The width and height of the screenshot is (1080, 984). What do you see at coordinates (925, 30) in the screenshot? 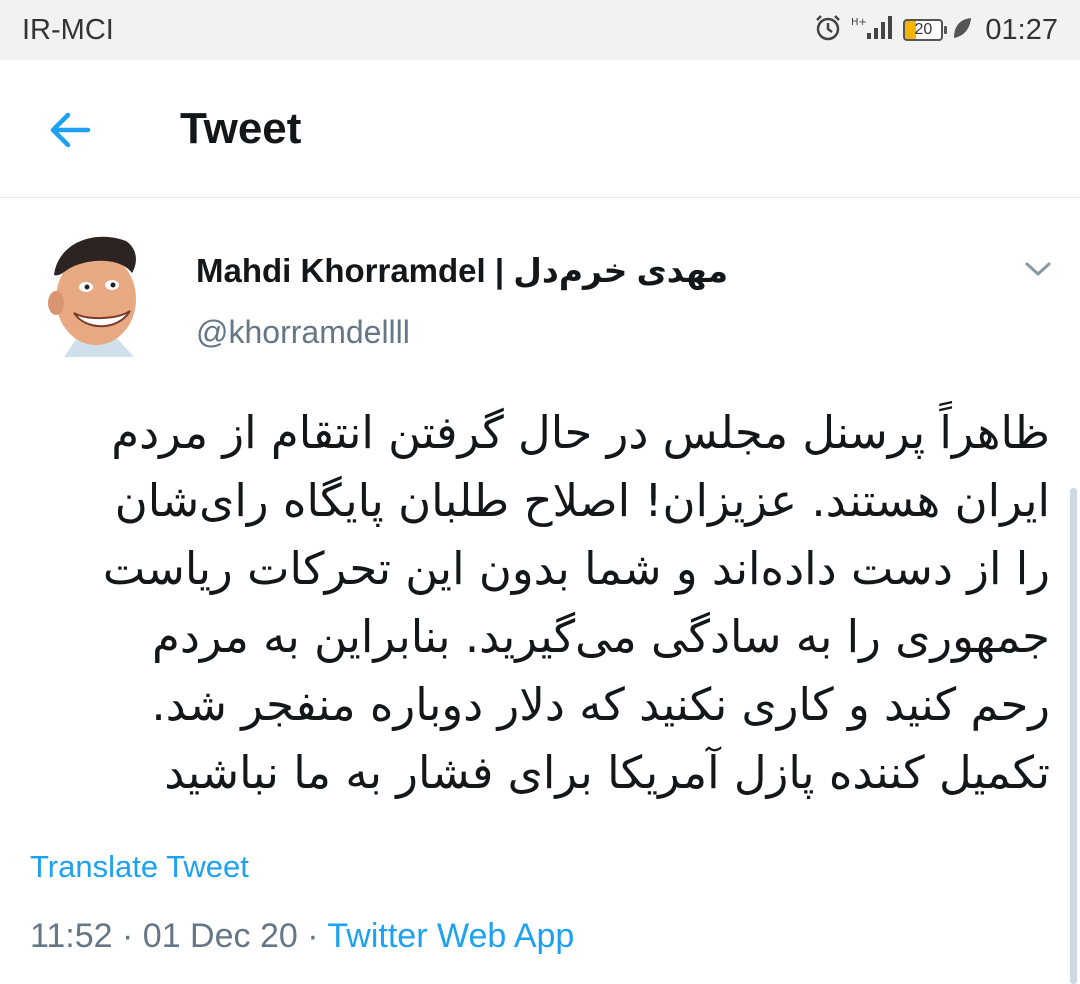
I see `battery-icon: 20` at bounding box center [925, 30].